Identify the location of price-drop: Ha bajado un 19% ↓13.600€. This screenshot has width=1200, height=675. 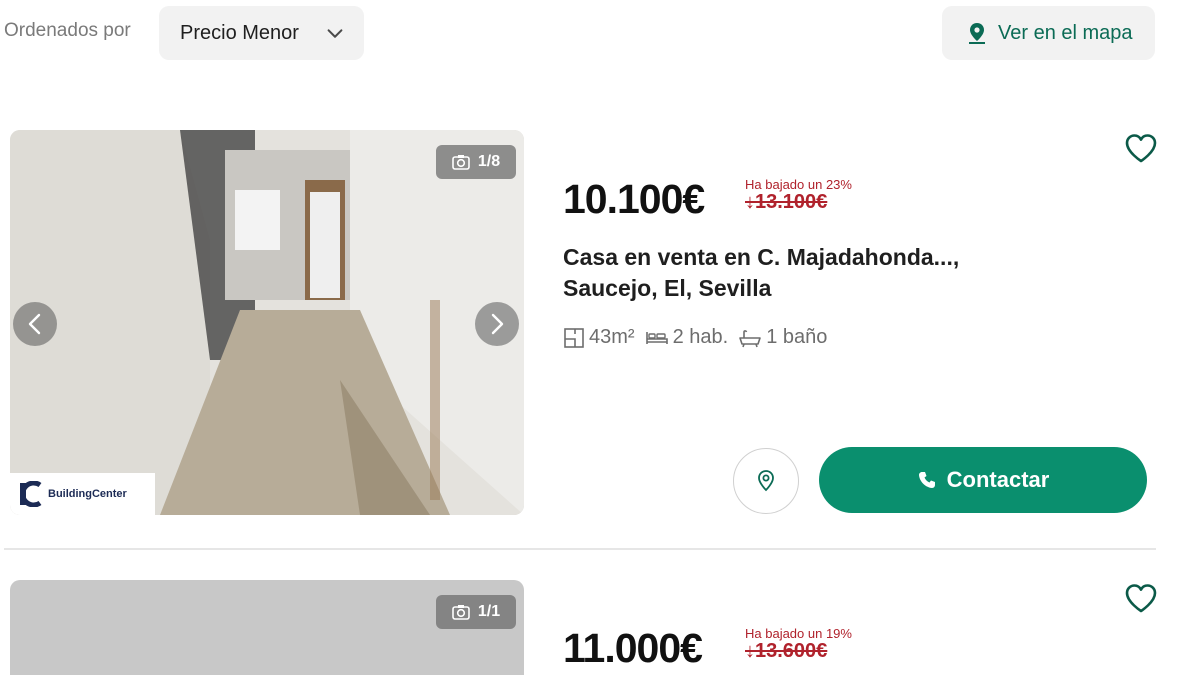
(798, 644).